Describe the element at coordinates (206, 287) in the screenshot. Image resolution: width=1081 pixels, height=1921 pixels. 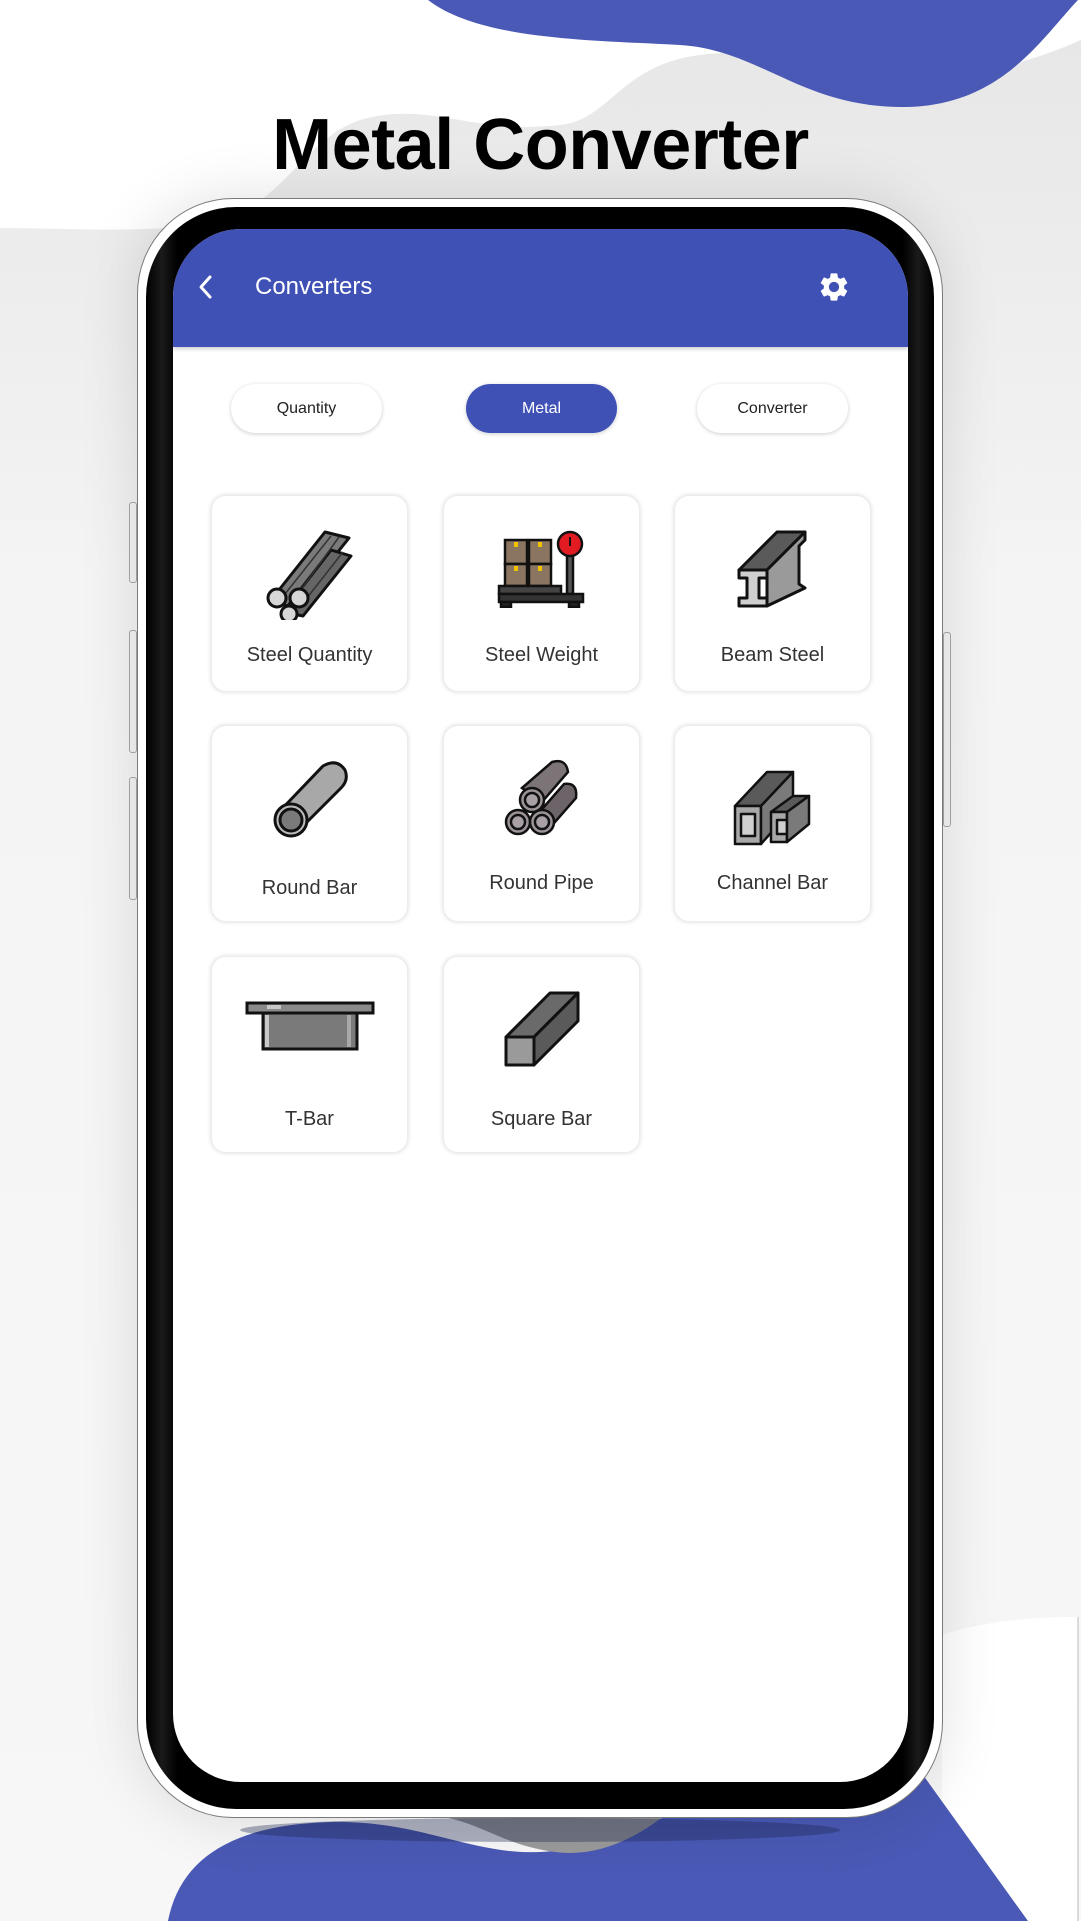
I see `back-chevron-icon` at that location.